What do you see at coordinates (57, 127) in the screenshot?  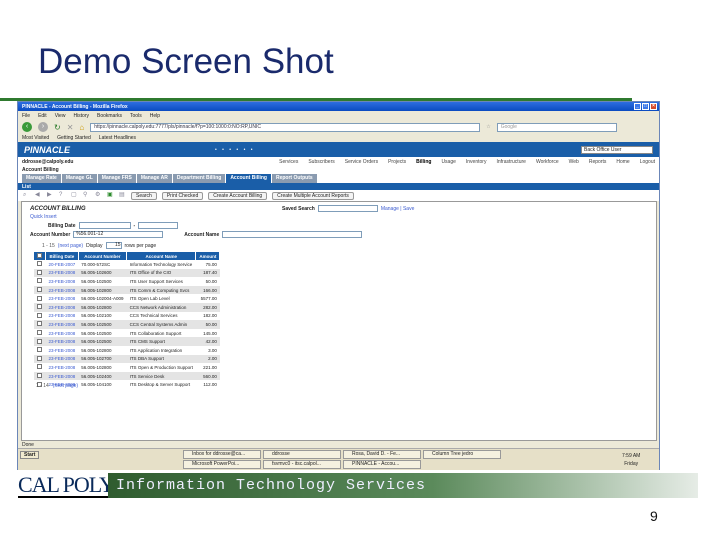 I see `reload-icon: ↻` at bounding box center [57, 127].